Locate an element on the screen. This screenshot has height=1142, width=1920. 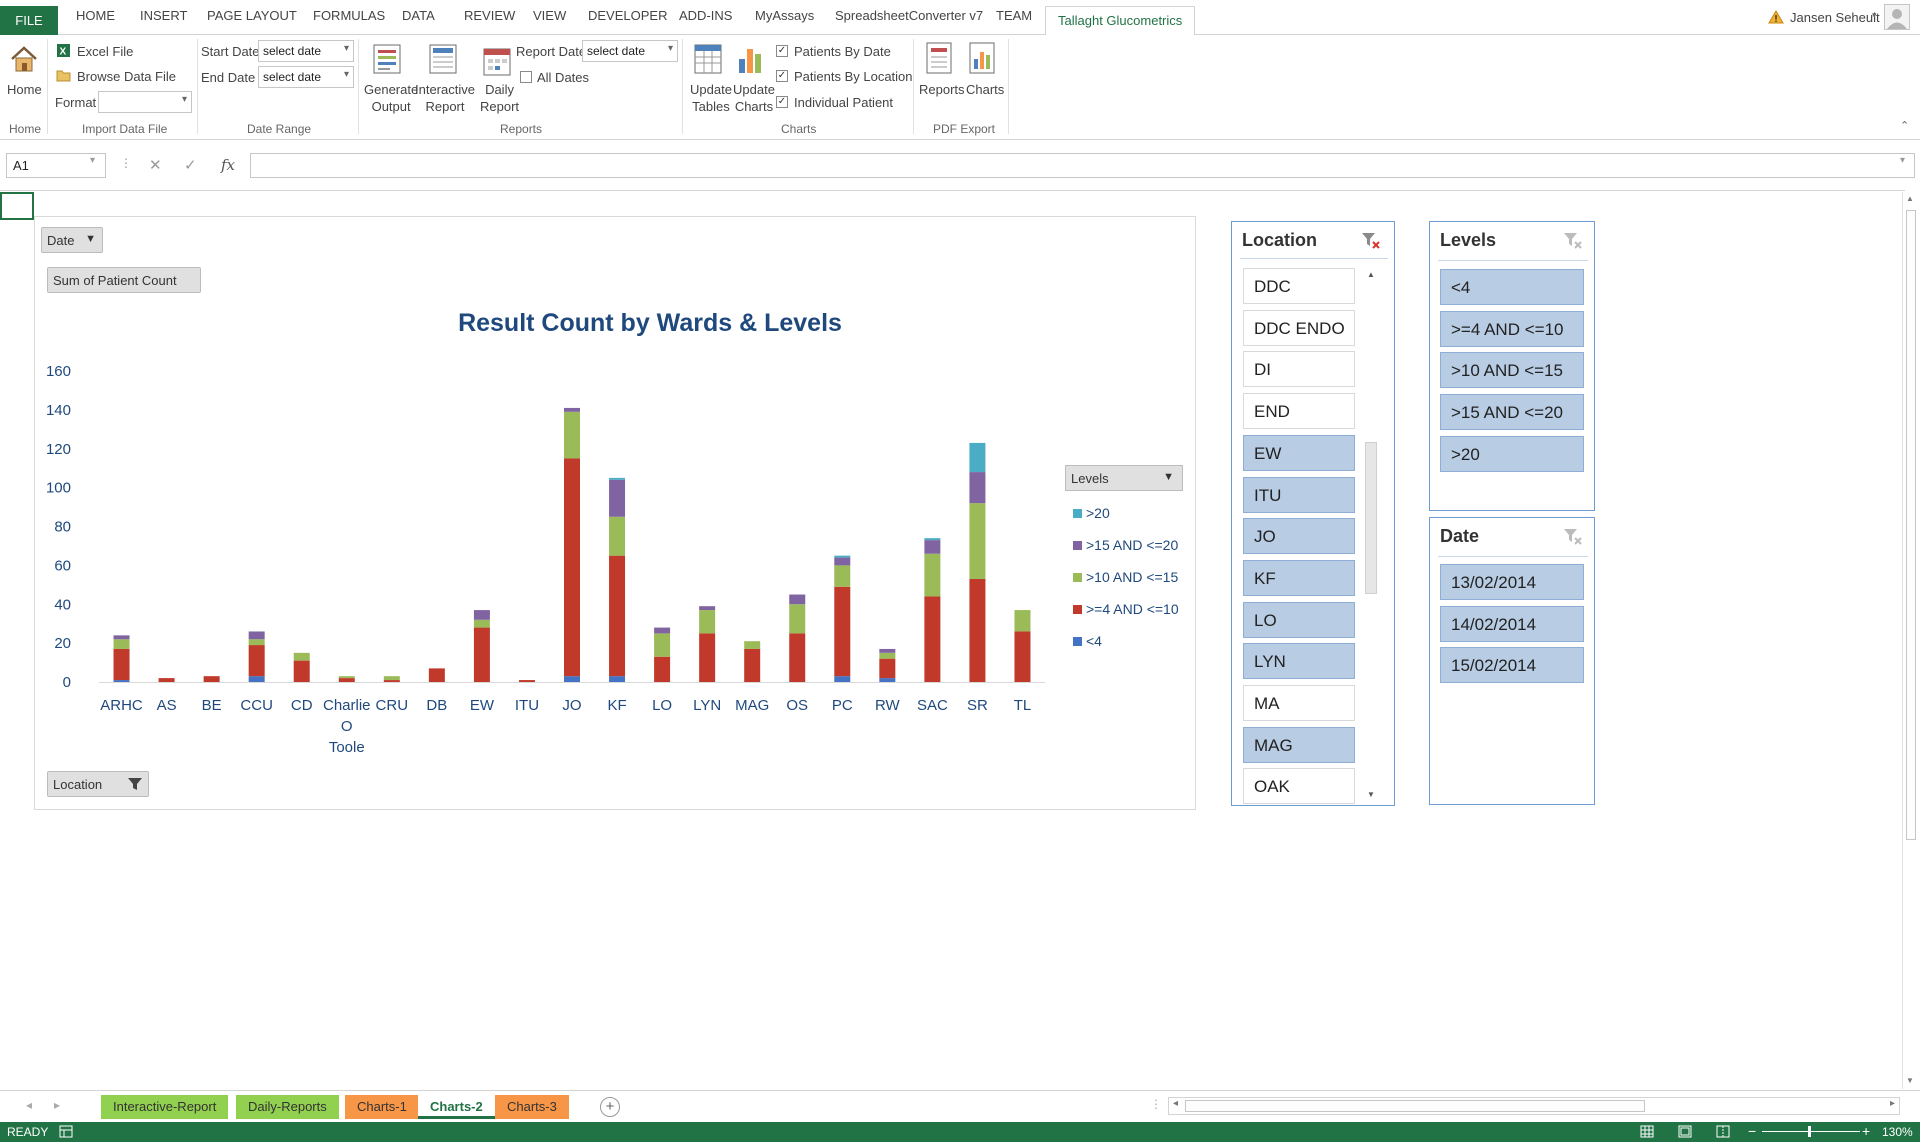
vertical-scrollbar: ▲ ▼ is located at coordinates (1910, 640).